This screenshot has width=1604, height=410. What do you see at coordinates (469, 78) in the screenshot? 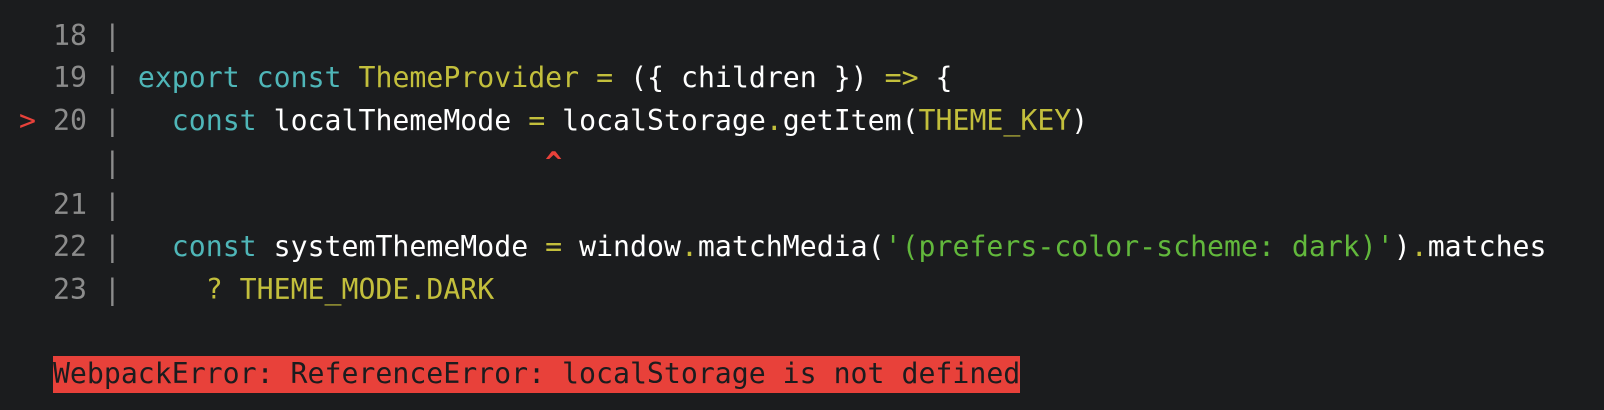
I see `code-token: ThemeProvider` at bounding box center [469, 78].